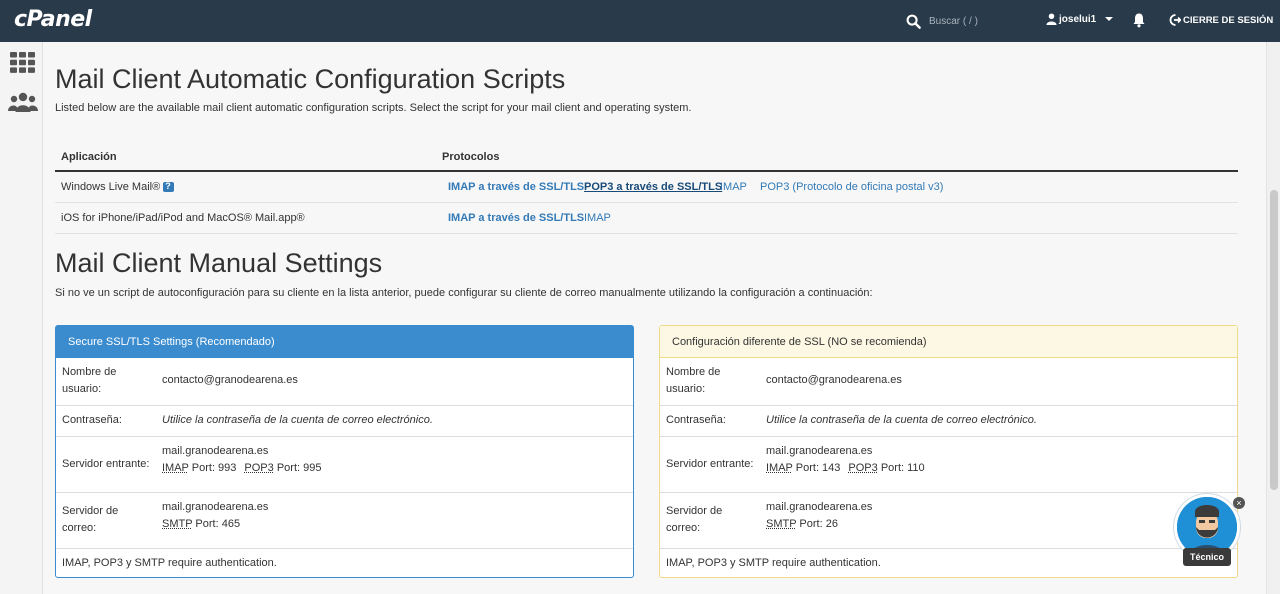 This screenshot has width=1280, height=594. What do you see at coordinates (913, 21) in the screenshot?
I see `search-icon` at bounding box center [913, 21].